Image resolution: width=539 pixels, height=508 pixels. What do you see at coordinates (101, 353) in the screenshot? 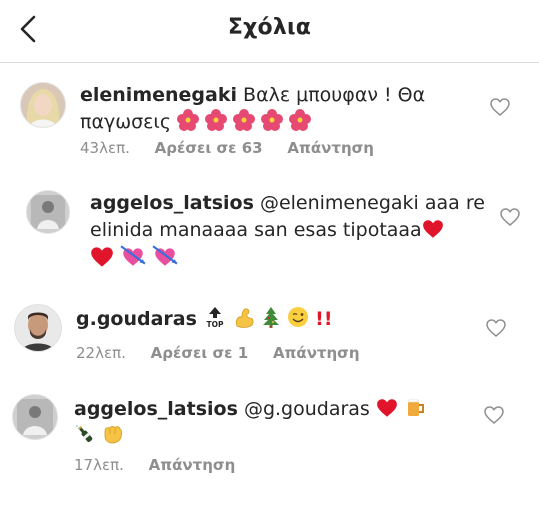
I see `comment-timestamp: 22λεπ.` at bounding box center [101, 353].